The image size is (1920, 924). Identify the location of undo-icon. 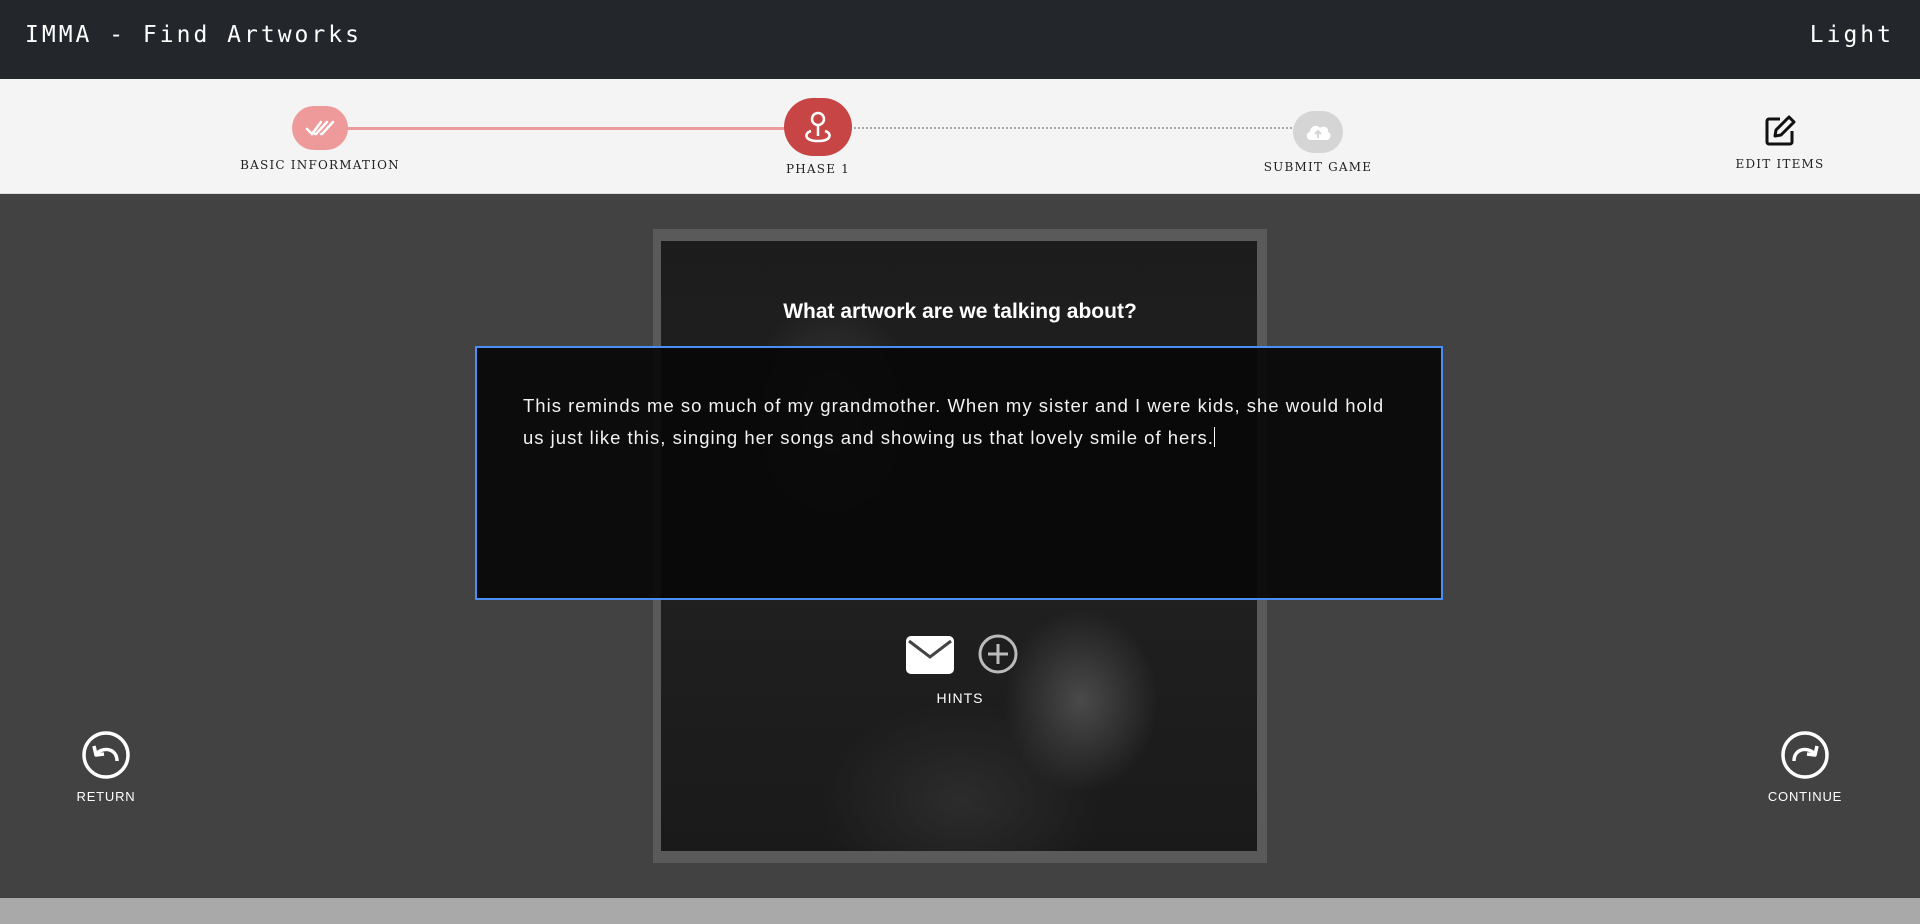
(106, 755).